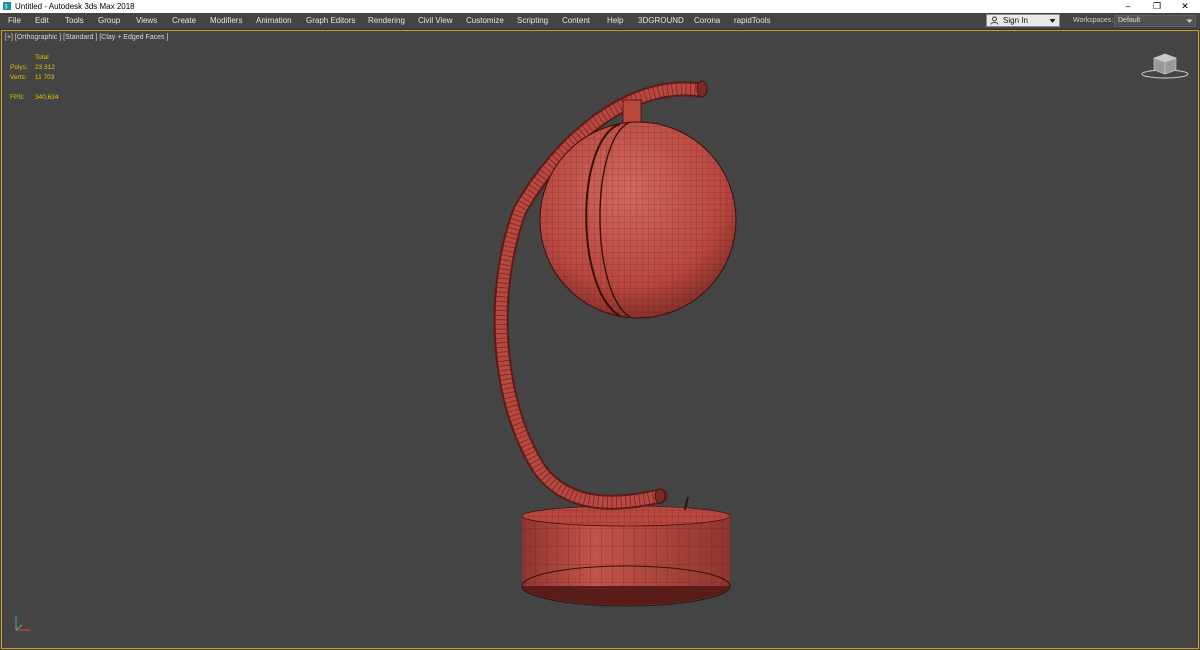  What do you see at coordinates (1155, 21) in the screenshot?
I see `workspaces-select: Default` at bounding box center [1155, 21].